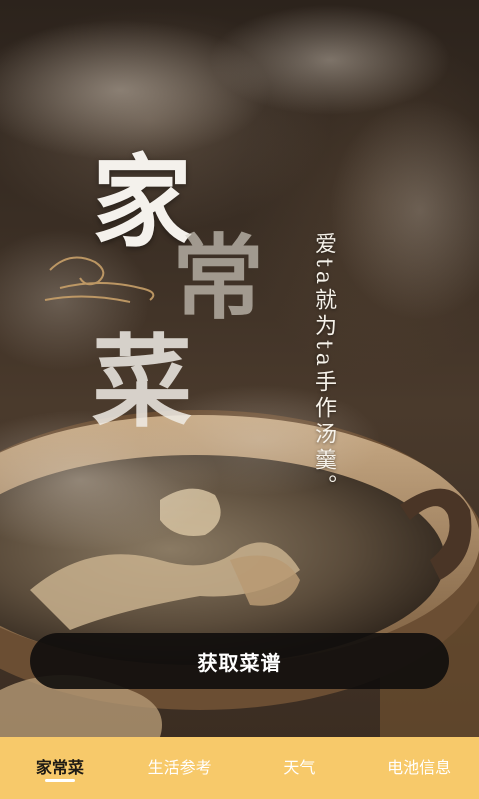 The image size is (479, 799). Describe the element at coordinates (218, 278) in the screenshot. I see `title-char-2: 常` at that location.